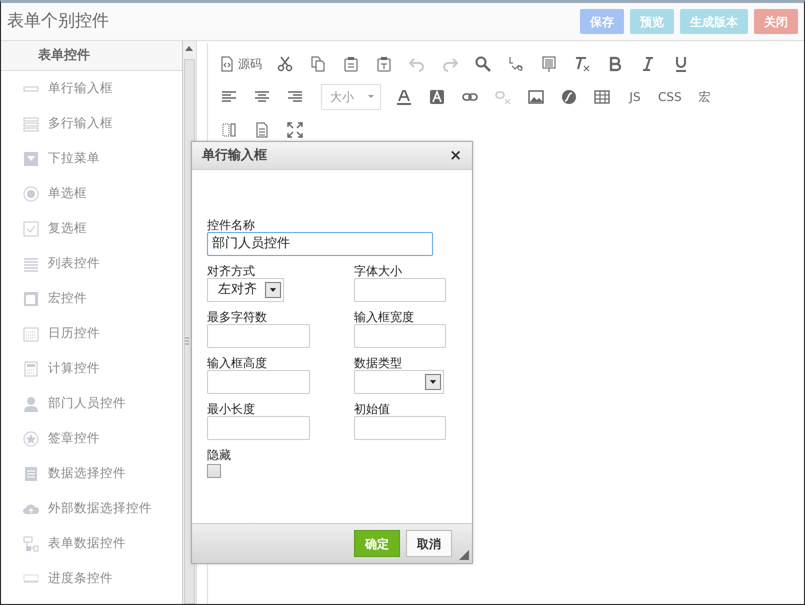  I want to click on search-icon, so click(483, 64).